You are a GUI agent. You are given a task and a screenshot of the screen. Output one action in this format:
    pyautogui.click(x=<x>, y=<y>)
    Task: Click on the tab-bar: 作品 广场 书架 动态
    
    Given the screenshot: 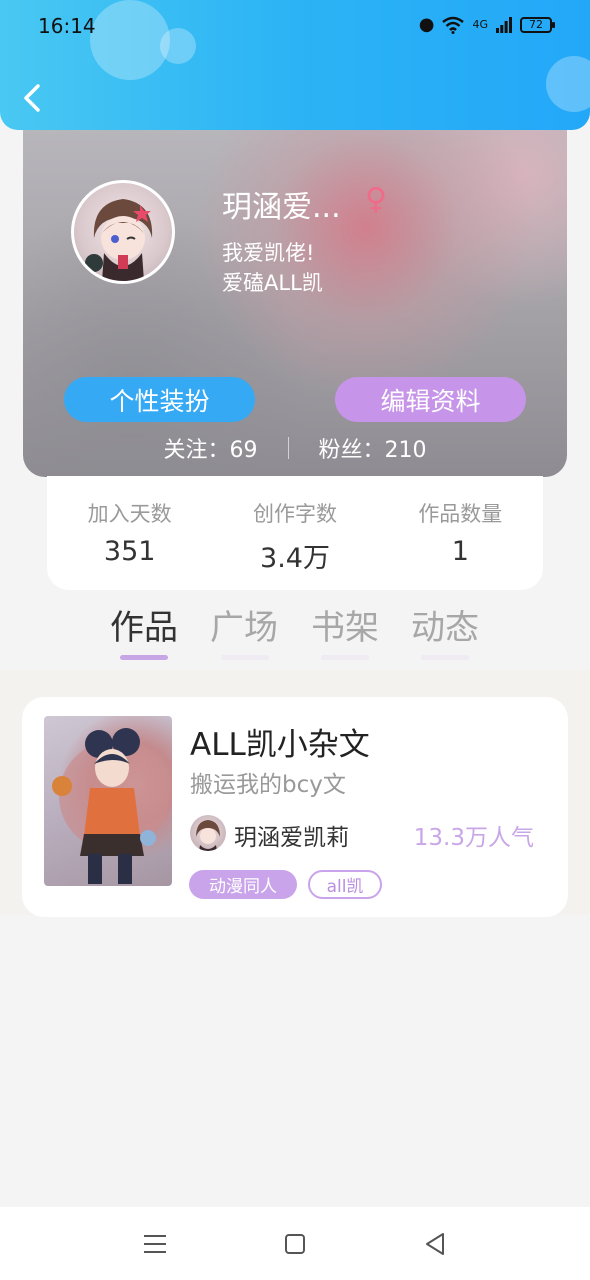 What is the action you would take?
    pyautogui.click(x=295, y=635)
    